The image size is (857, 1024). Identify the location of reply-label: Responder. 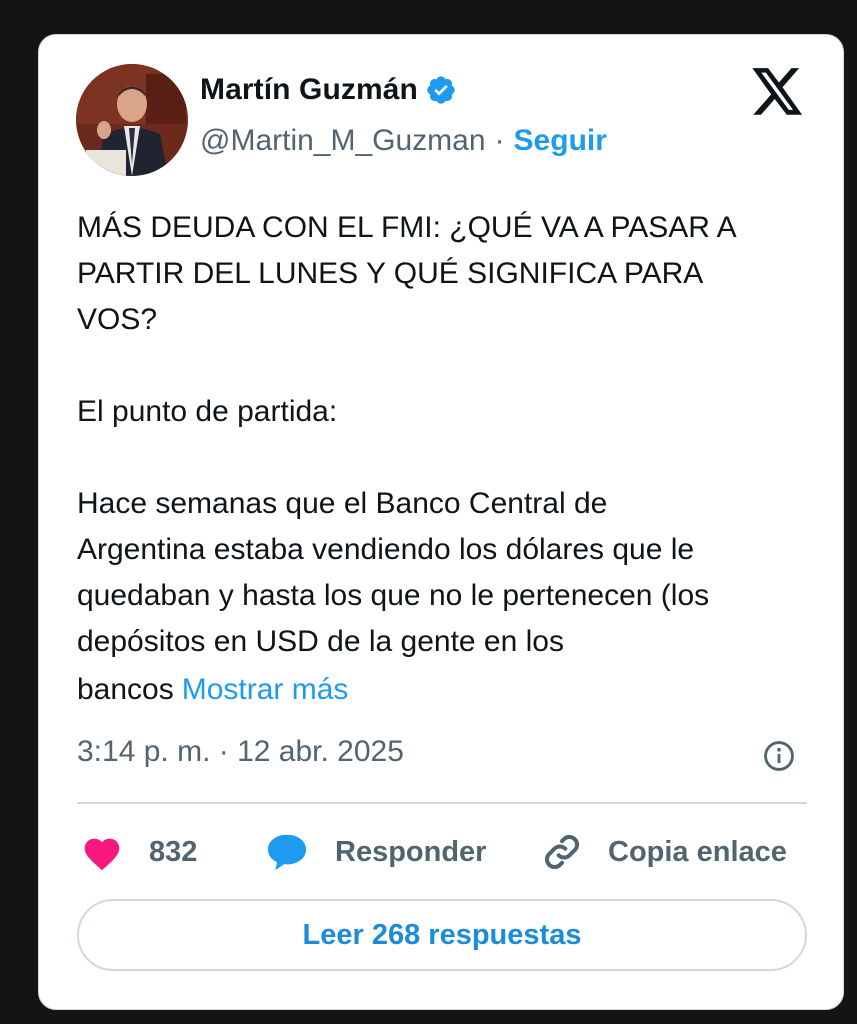
(411, 851).